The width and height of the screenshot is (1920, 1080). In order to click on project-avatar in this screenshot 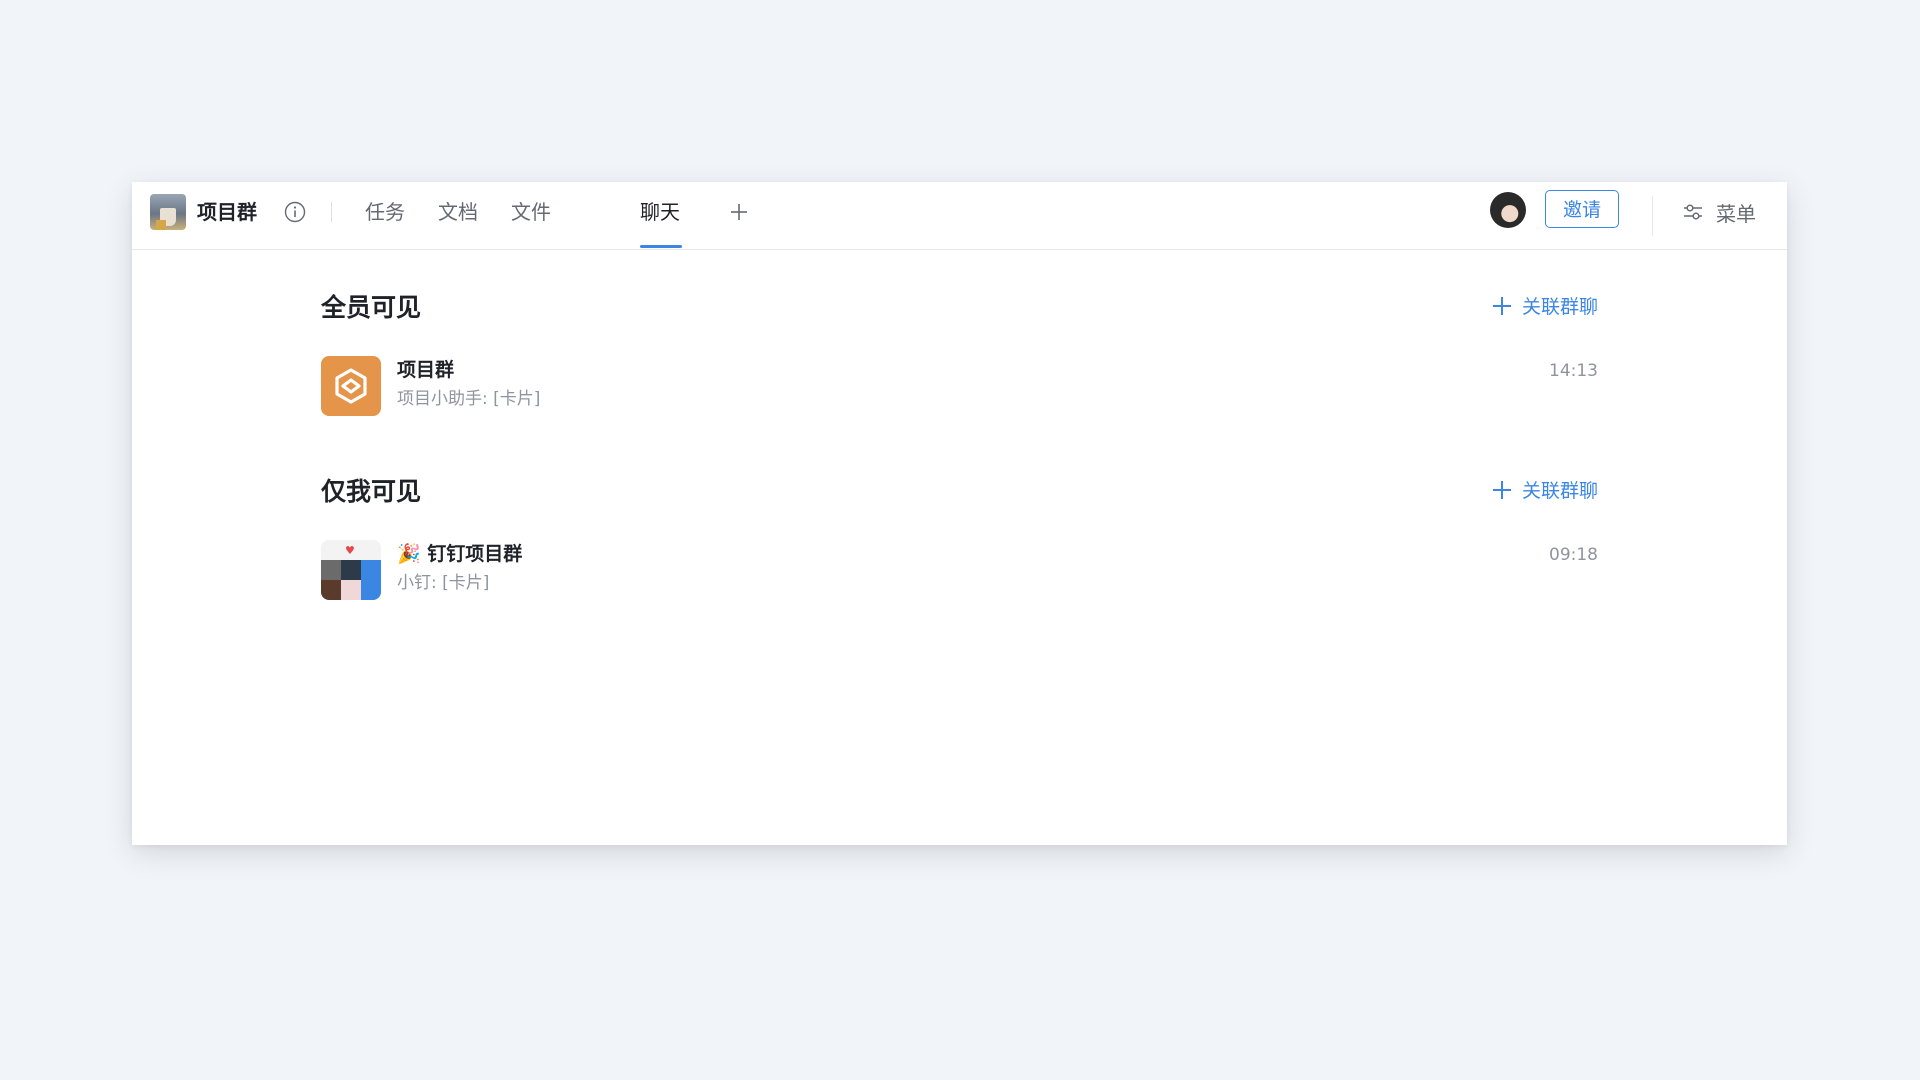, I will do `click(168, 212)`.